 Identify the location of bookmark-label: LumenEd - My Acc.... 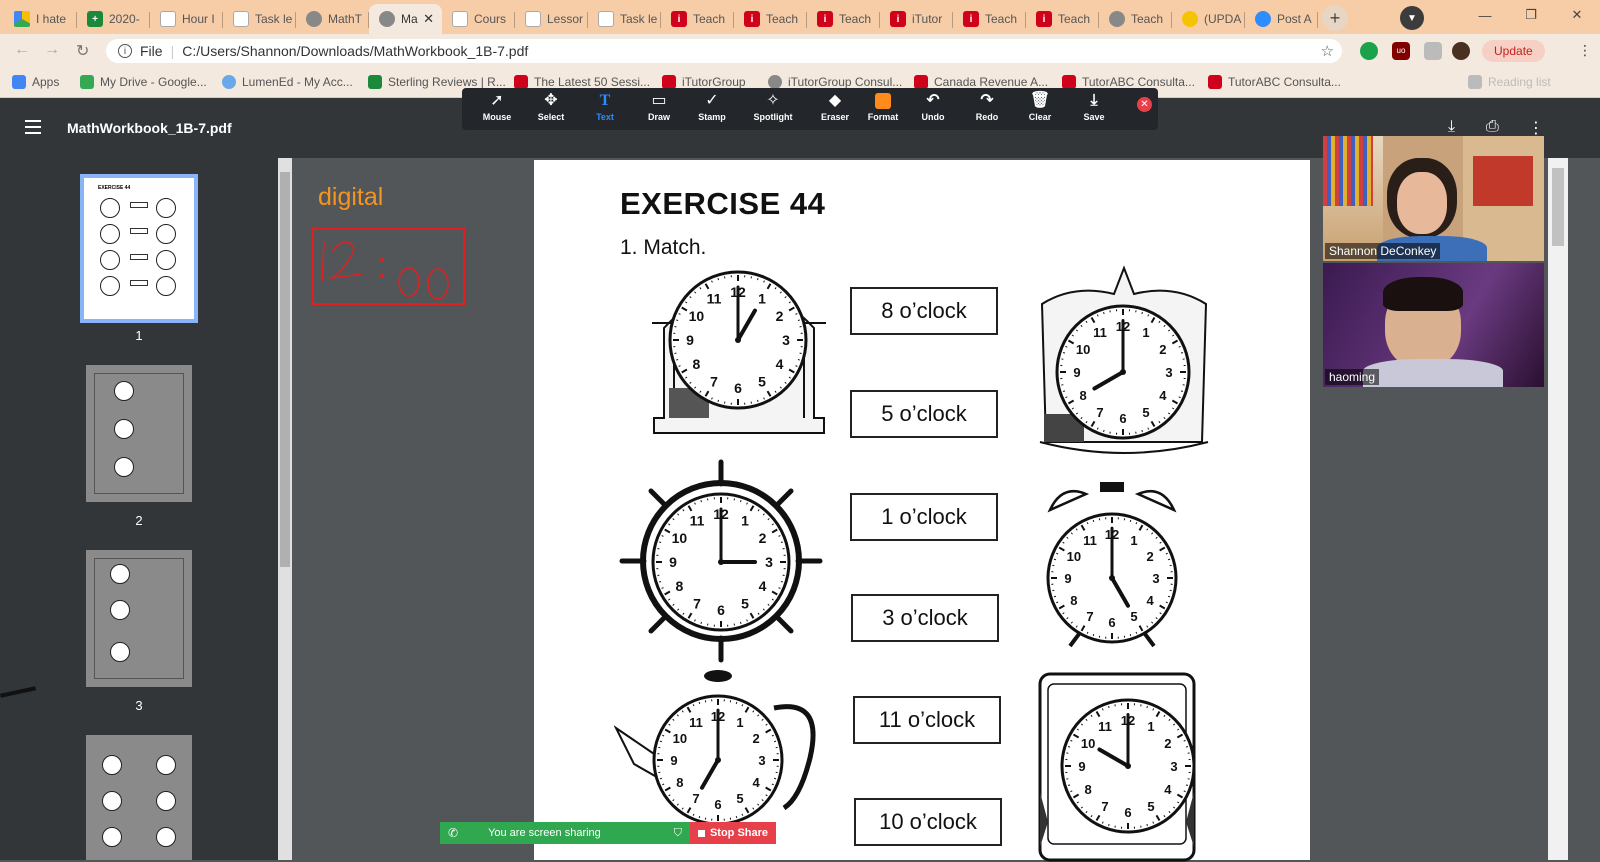
(297, 82).